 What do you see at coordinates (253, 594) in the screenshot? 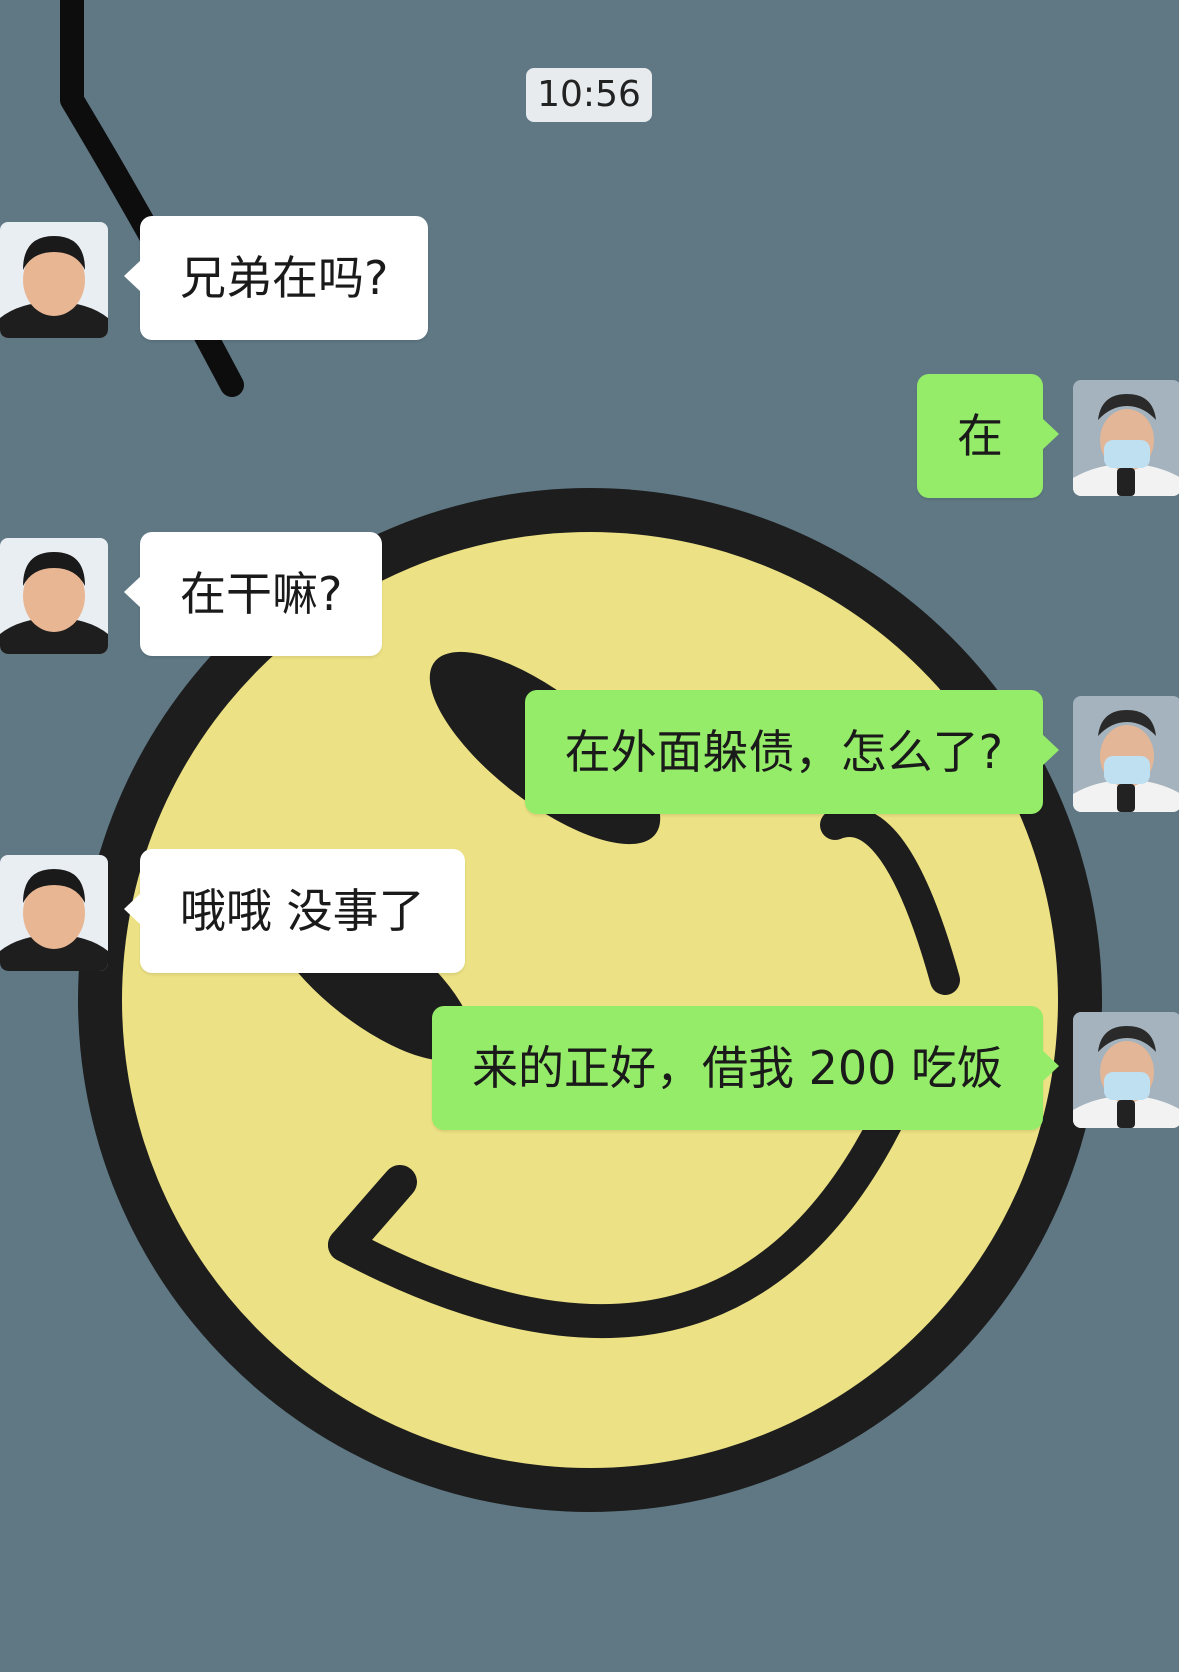
I see `incoming-message: 在干嘛?` at bounding box center [253, 594].